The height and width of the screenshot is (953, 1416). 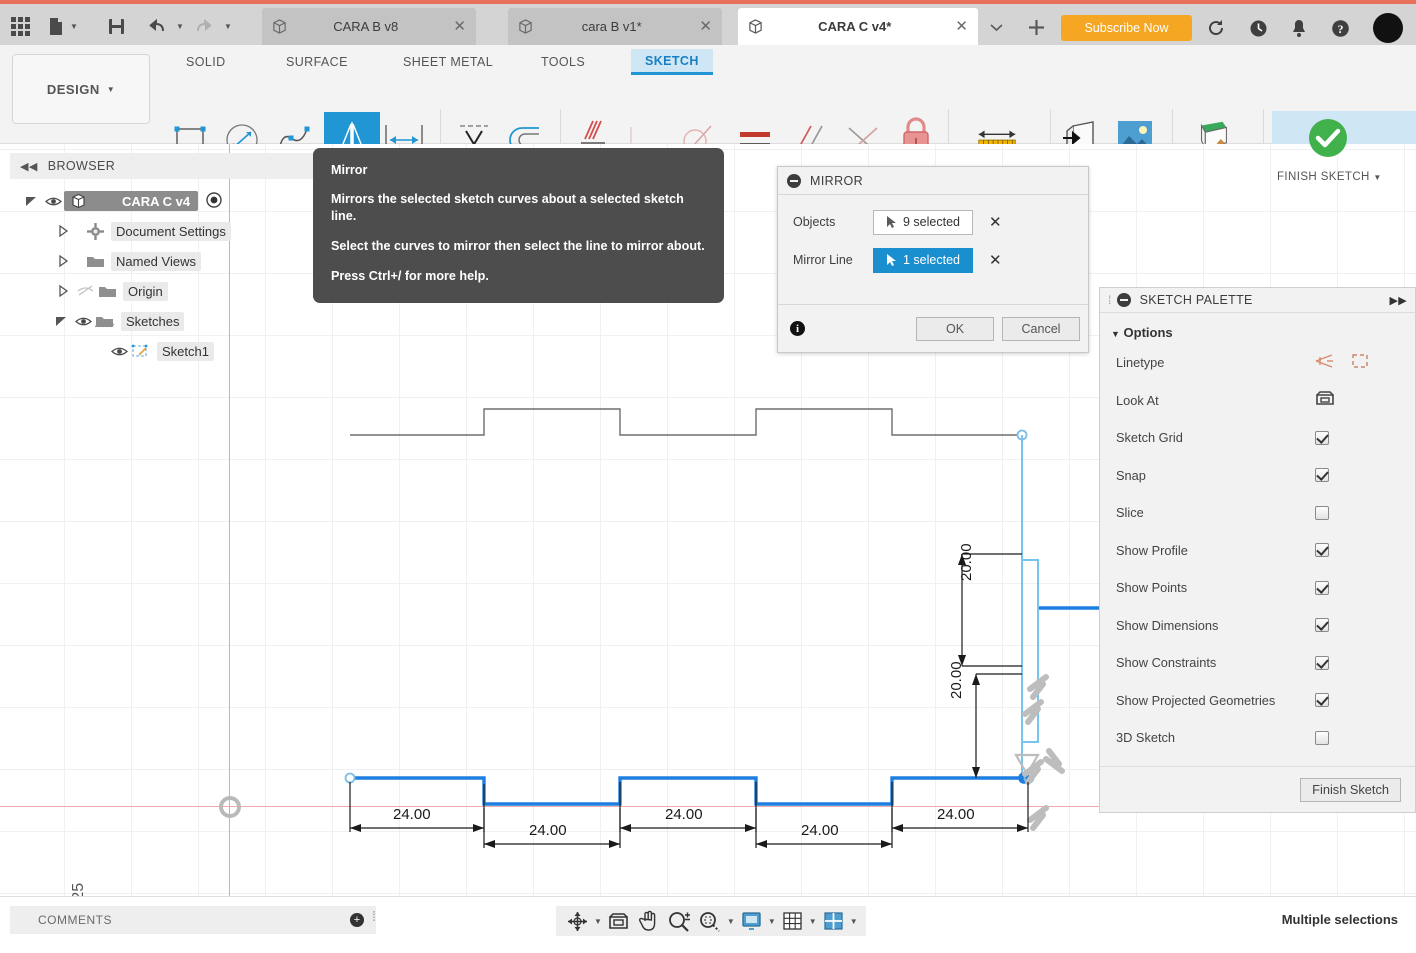 What do you see at coordinates (710, 921) in the screenshot?
I see `zoom-window-icon` at bounding box center [710, 921].